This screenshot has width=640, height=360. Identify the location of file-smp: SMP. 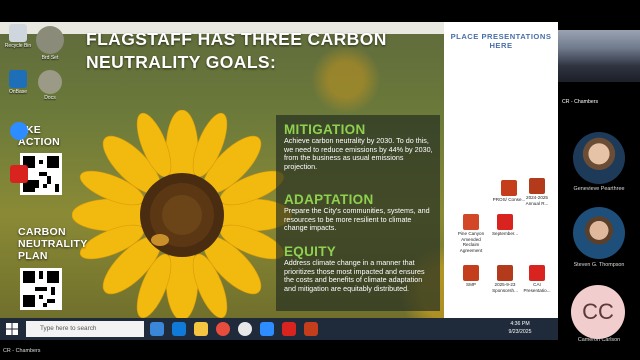
(471, 276).